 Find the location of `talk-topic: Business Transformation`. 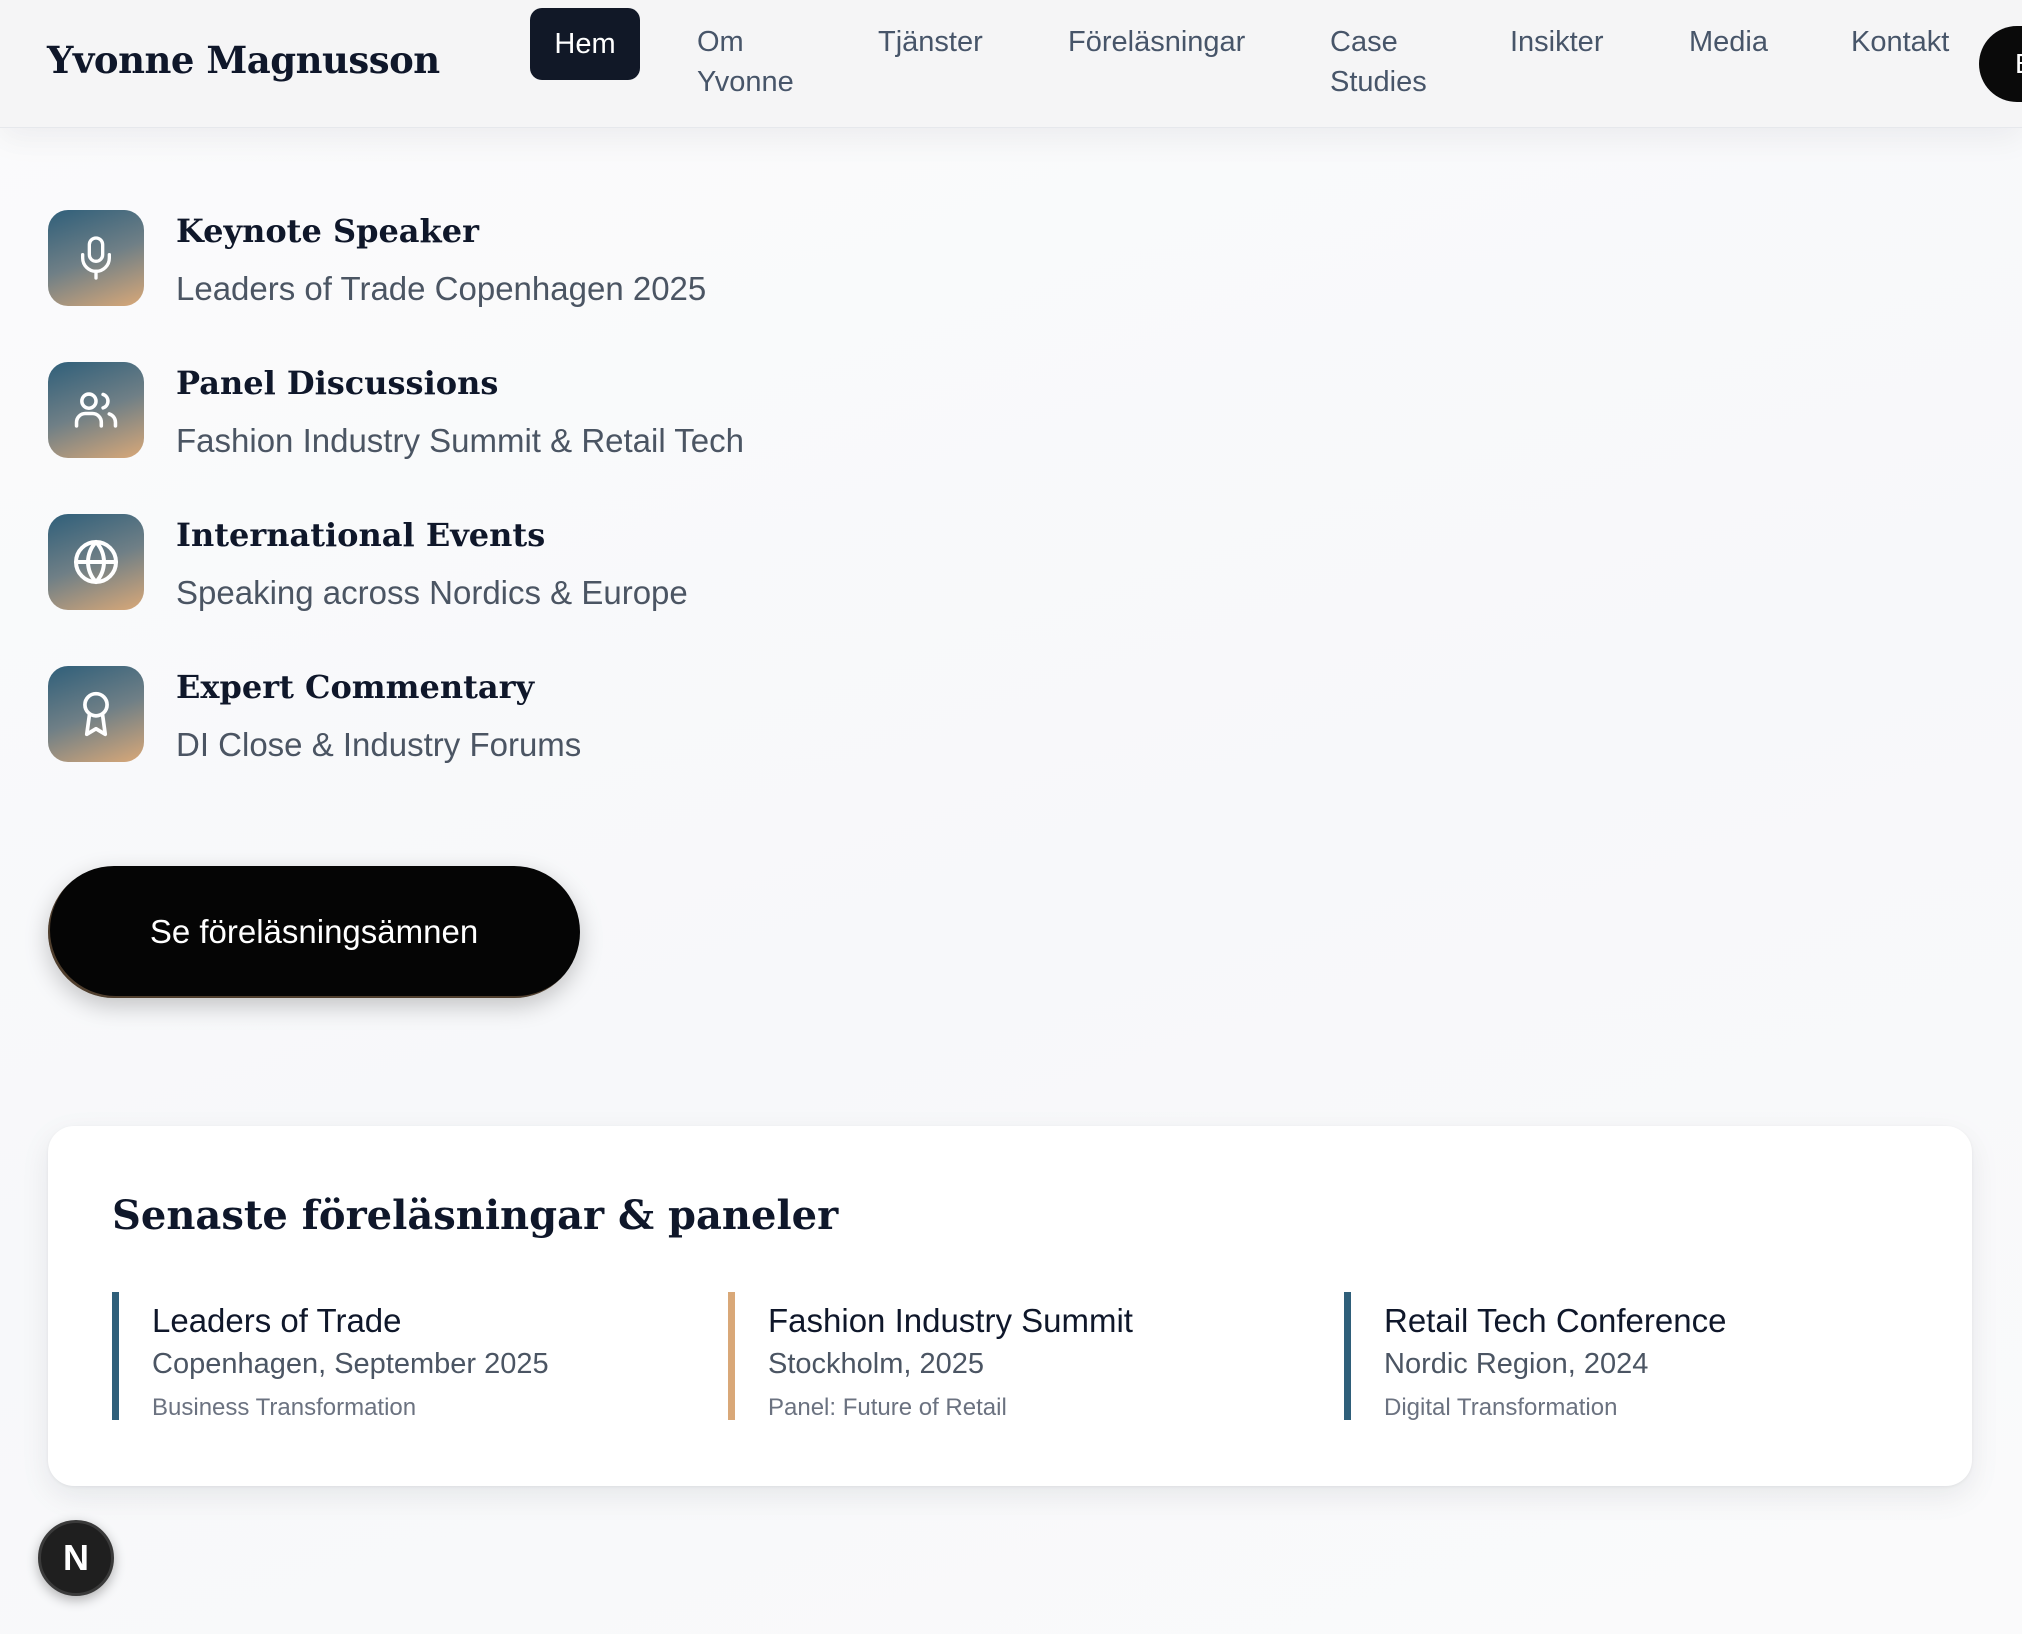

talk-topic: Business Transformation is located at coordinates (284, 1407).